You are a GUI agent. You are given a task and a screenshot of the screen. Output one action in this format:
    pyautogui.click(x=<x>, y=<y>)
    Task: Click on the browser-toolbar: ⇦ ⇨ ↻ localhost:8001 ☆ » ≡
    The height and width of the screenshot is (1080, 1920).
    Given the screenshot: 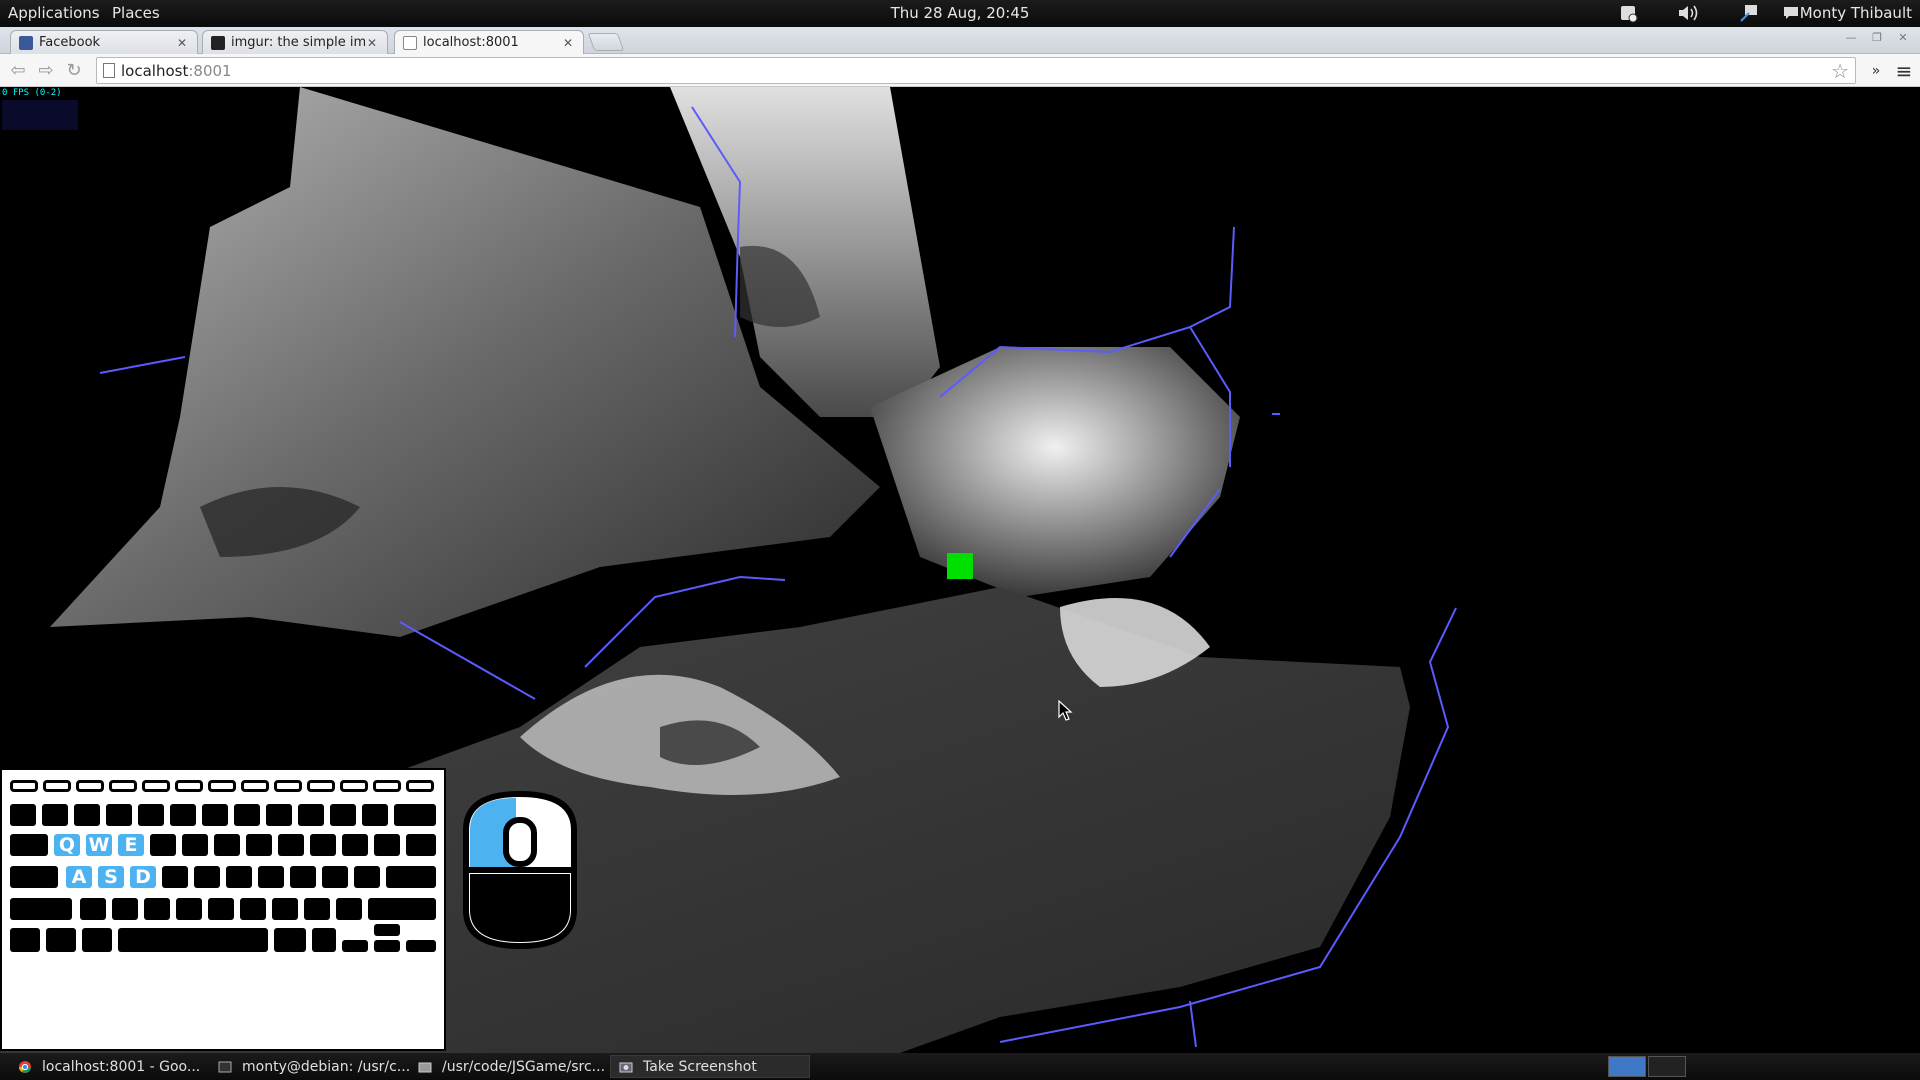 What is the action you would take?
    pyautogui.click(x=960, y=70)
    